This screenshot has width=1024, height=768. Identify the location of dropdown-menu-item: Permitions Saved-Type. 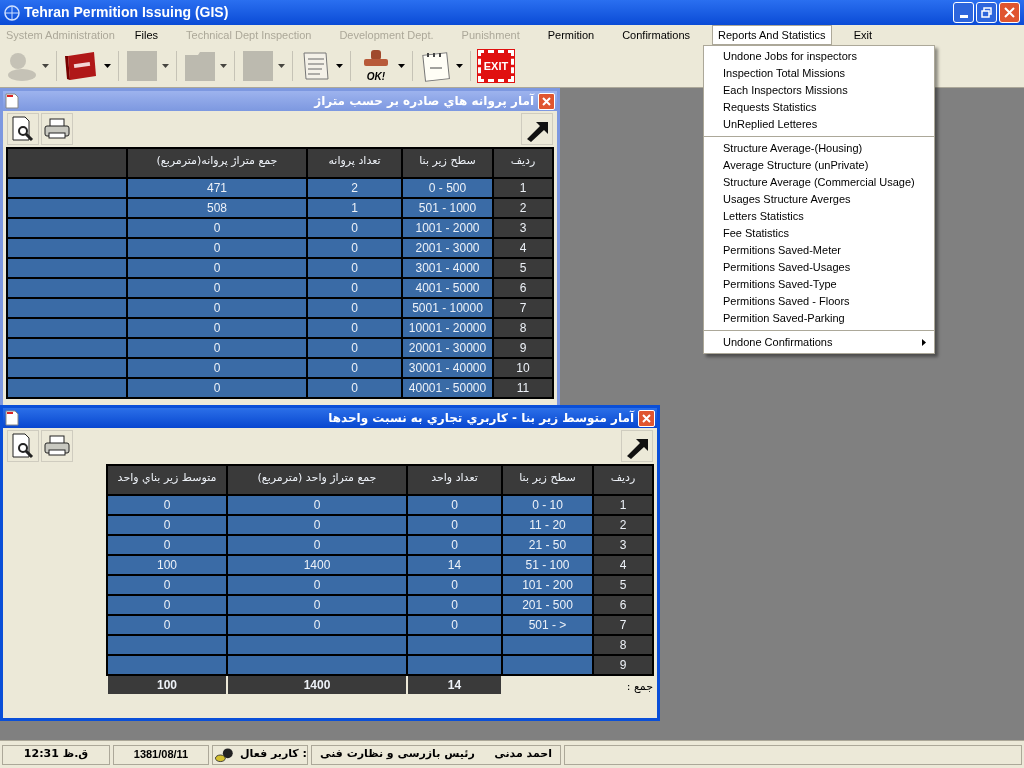
(819, 284).